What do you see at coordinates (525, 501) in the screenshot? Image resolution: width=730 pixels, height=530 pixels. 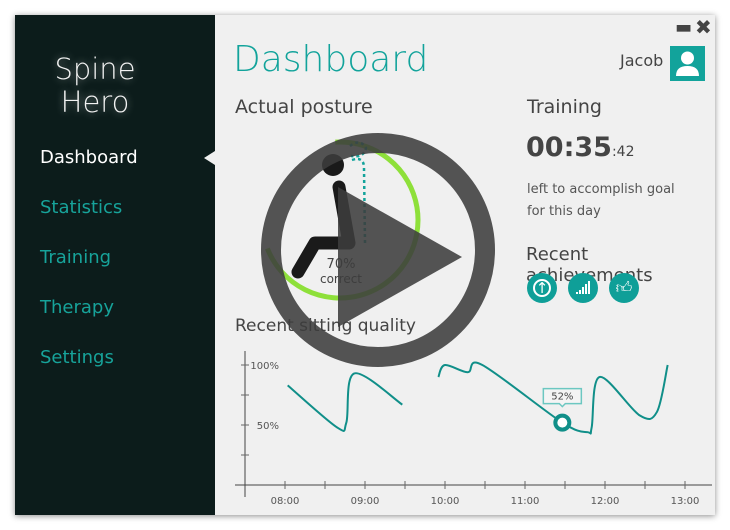 I see `x-tick-label: 11:00` at bounding box center [525, 501].